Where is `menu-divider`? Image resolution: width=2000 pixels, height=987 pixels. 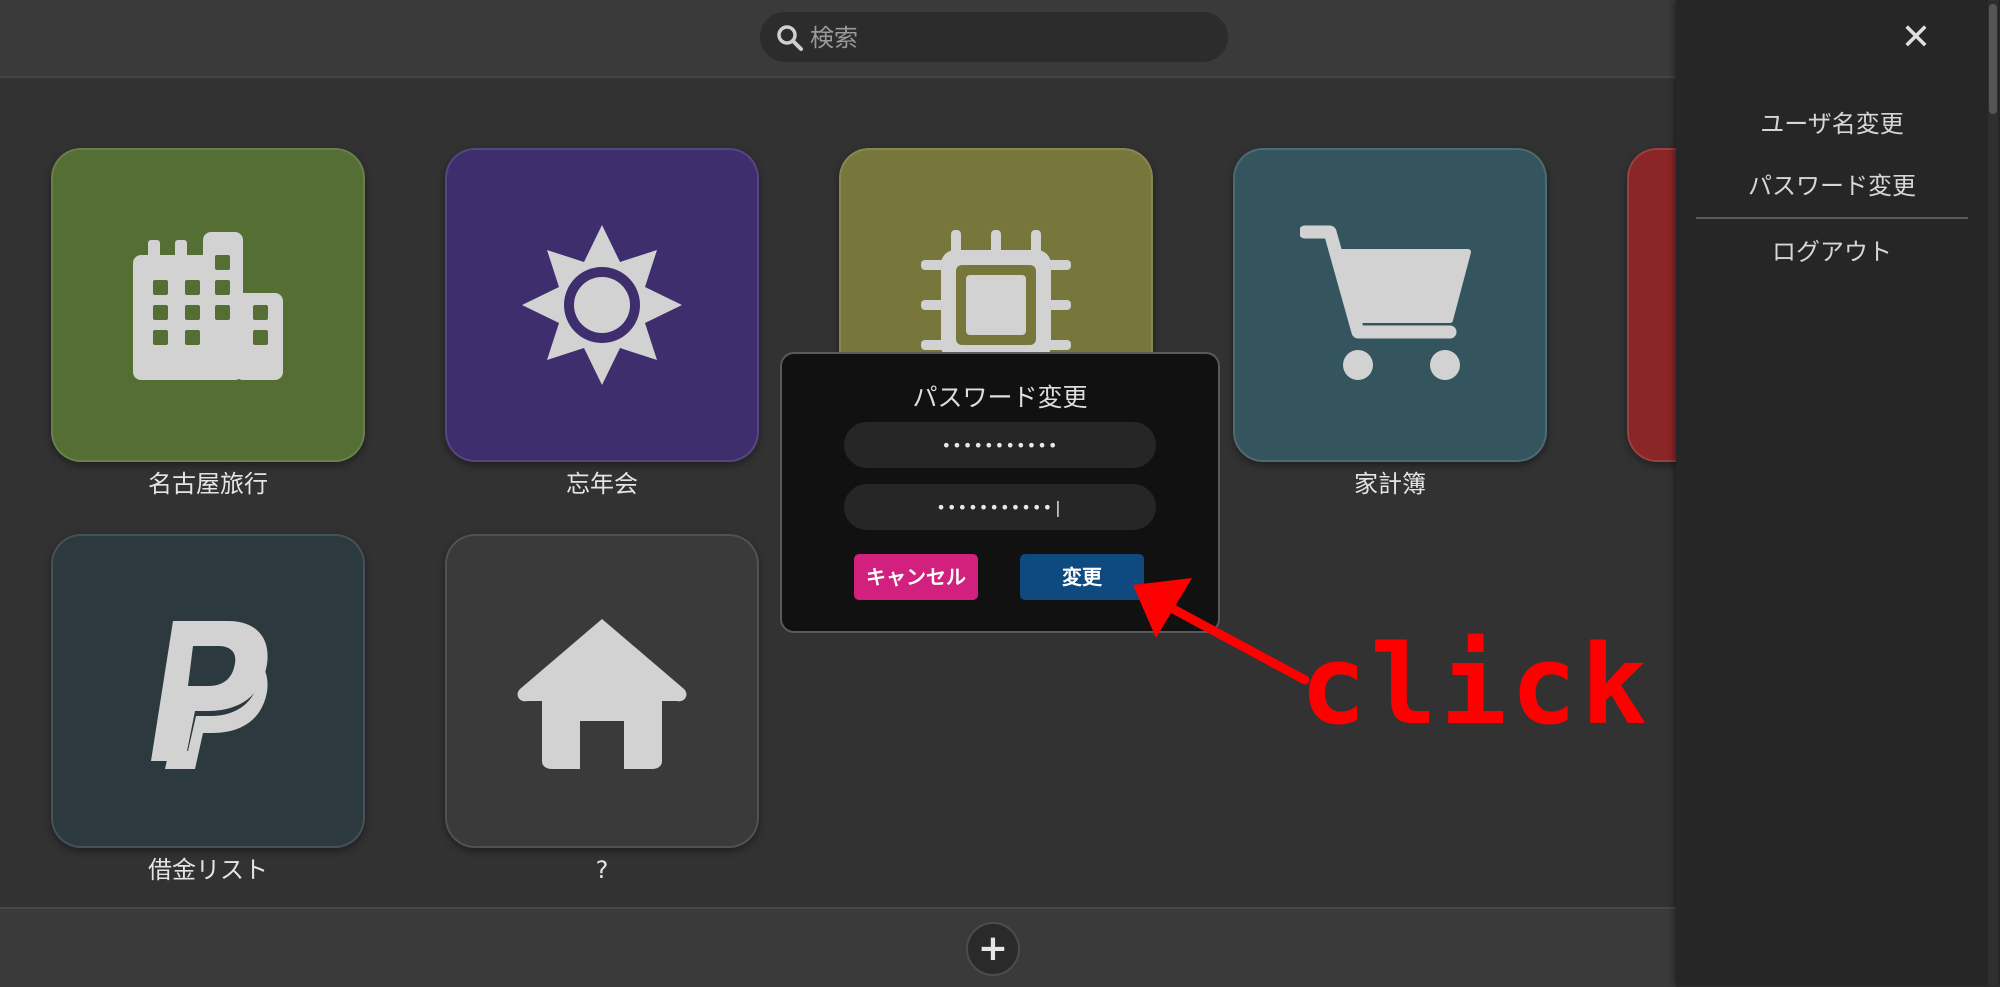
menu-divider is located at coordinates (1832, 218).